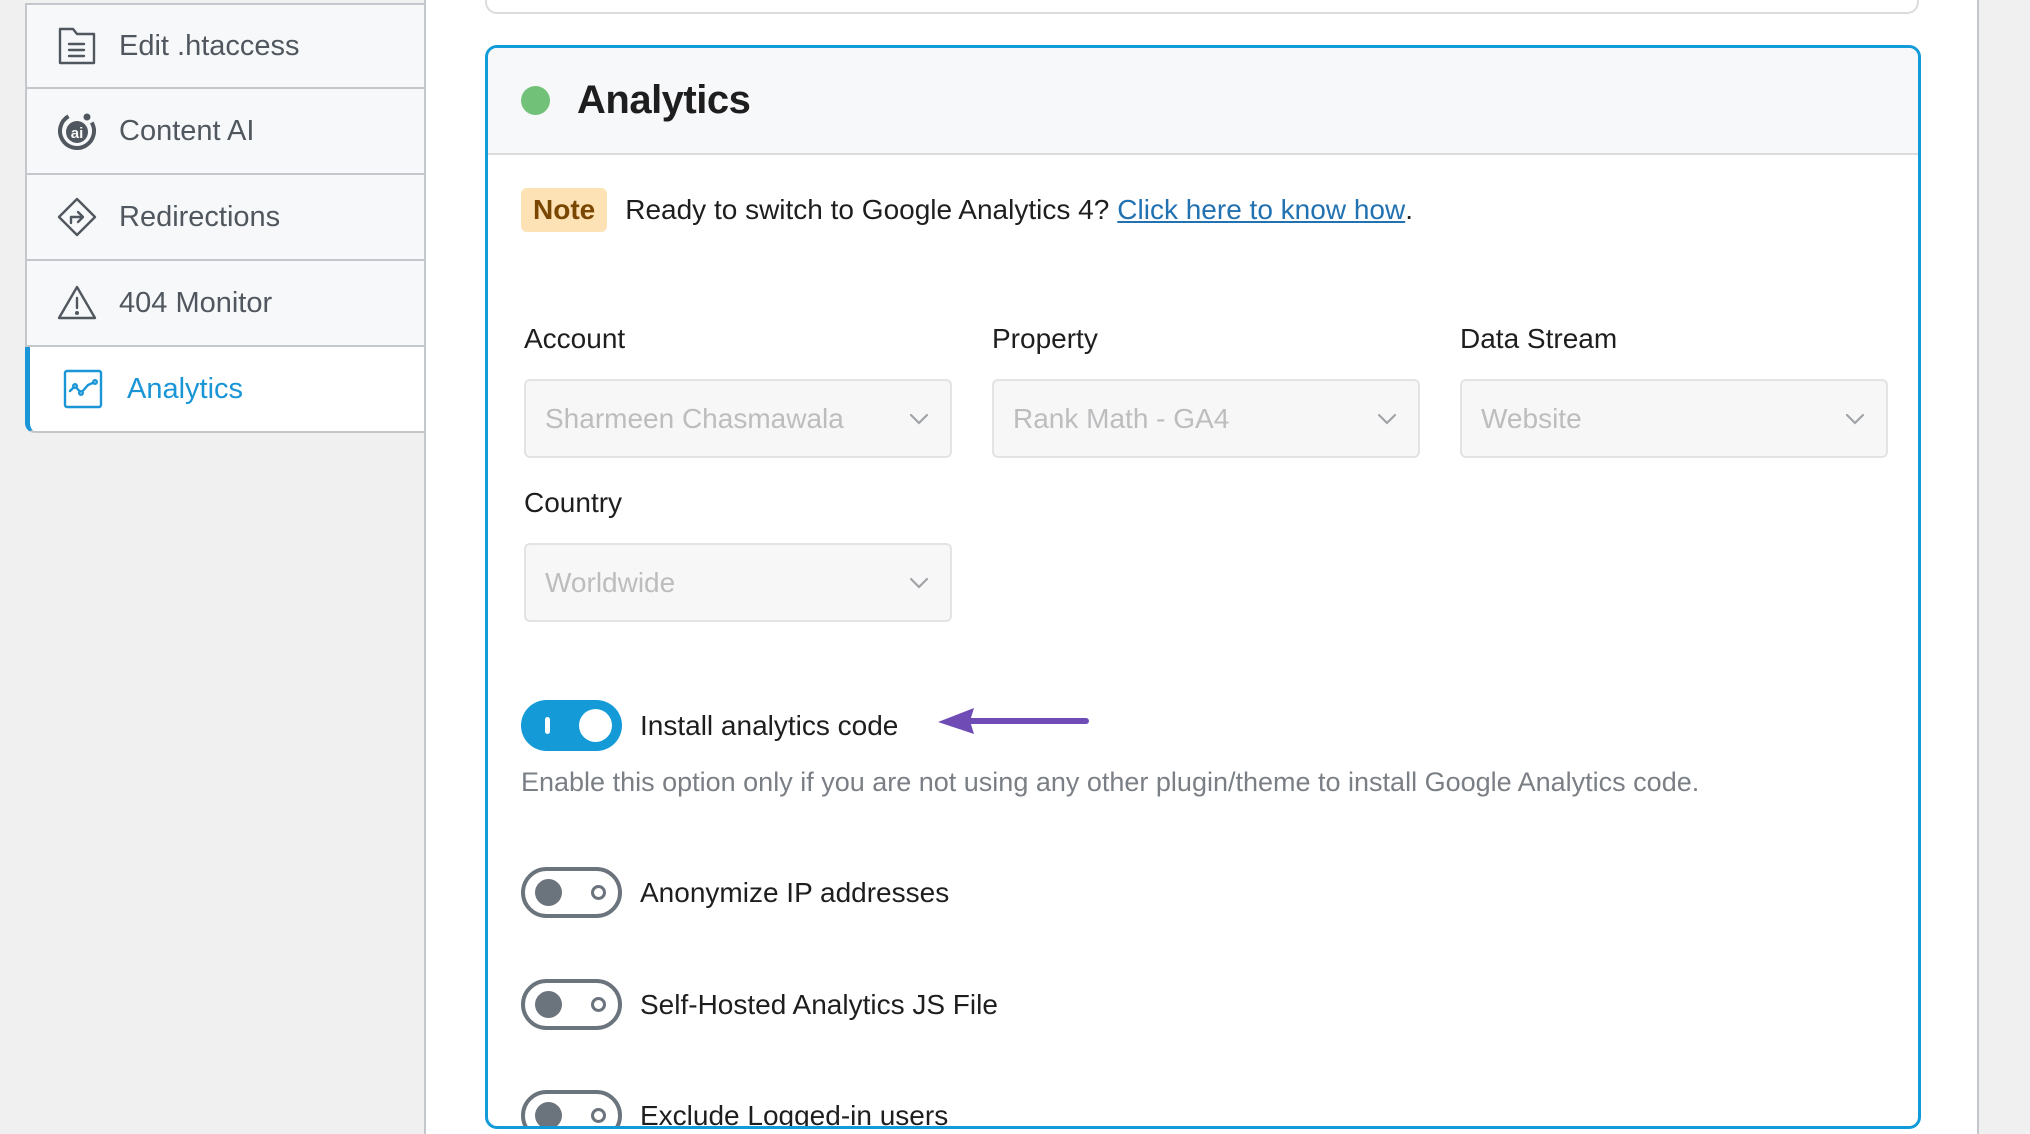  I want to click on property-select: Rank Math - GA4, so click(1206, 418).